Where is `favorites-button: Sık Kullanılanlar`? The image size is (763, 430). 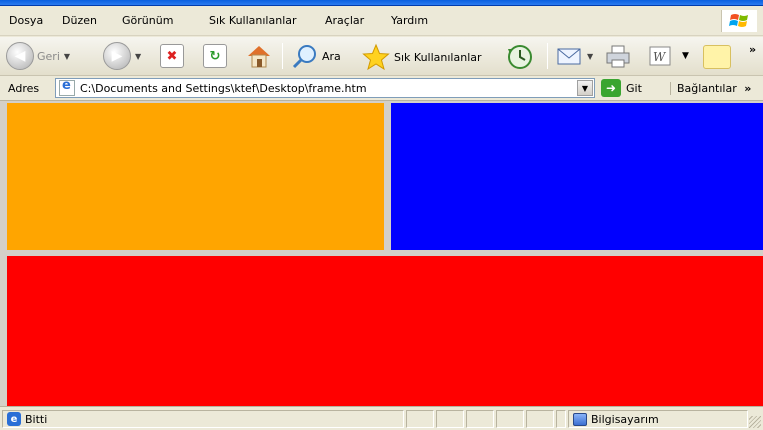 favorites-button: Sık Kullanılanlar is located at coordinates (421, 57).